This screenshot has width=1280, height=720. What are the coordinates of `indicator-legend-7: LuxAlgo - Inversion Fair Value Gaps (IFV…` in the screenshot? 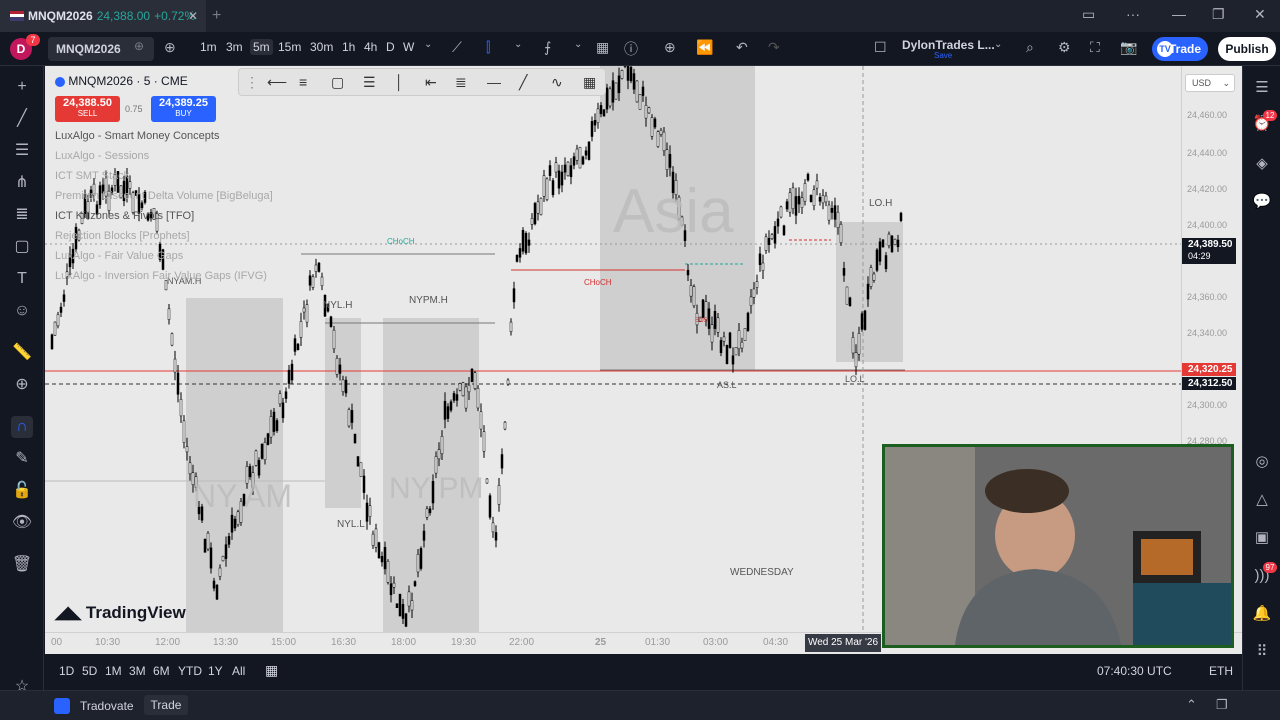 It's located at (161, 276).